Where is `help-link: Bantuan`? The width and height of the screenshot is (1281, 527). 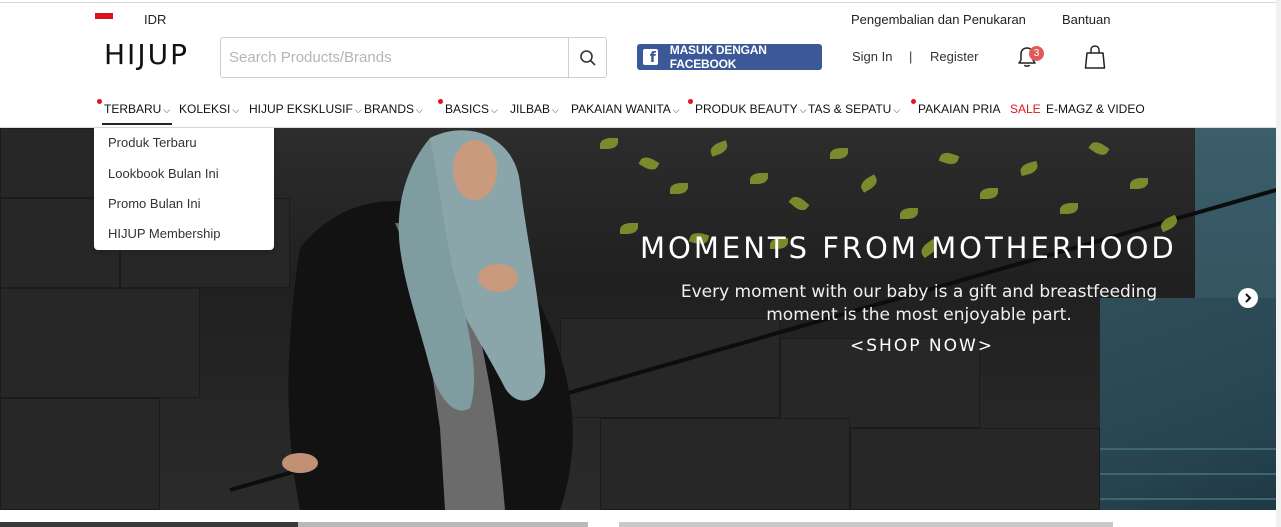 help-link: Bantuan is located at coordinates (1086, 19).